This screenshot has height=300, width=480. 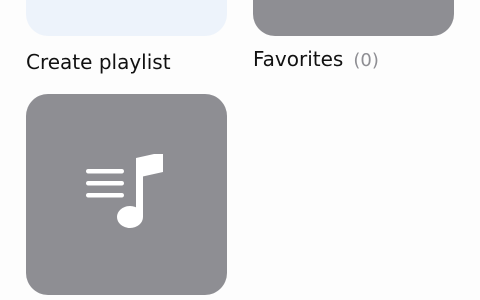 I want to click on favorites-label: Favorites, so click(x=298, y=59).